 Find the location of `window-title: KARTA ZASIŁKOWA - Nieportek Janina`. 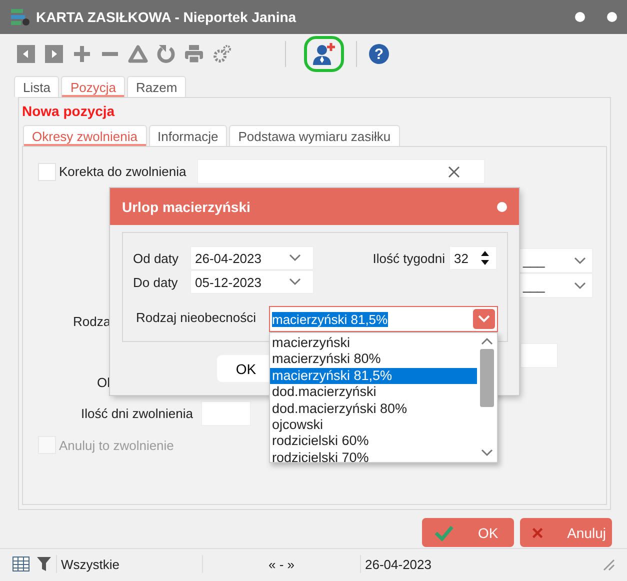

window-title: KARTA ZASIŁKOWA - Nieportek Janina is located at coordinates (167, 17).